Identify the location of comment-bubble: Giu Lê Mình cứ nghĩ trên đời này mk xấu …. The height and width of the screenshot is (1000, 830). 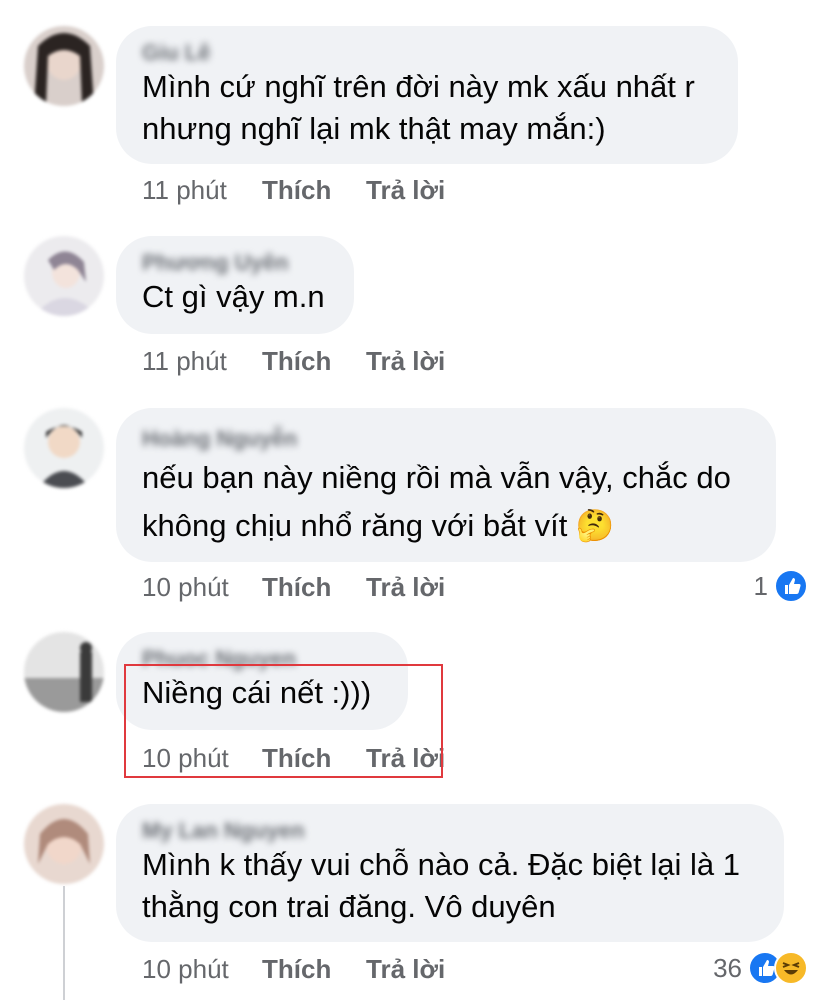
(427, 95).